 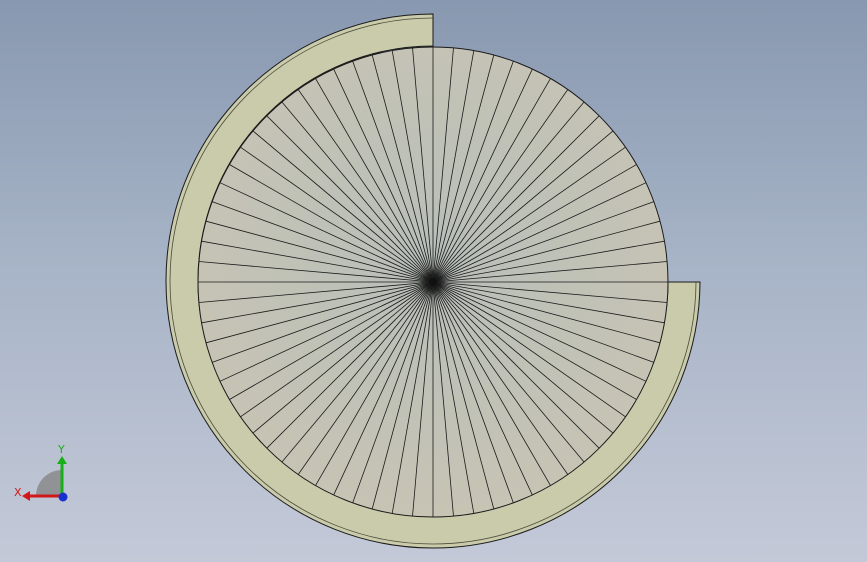 I want to click on y-axis-arrow, so click(x=62, y=460).